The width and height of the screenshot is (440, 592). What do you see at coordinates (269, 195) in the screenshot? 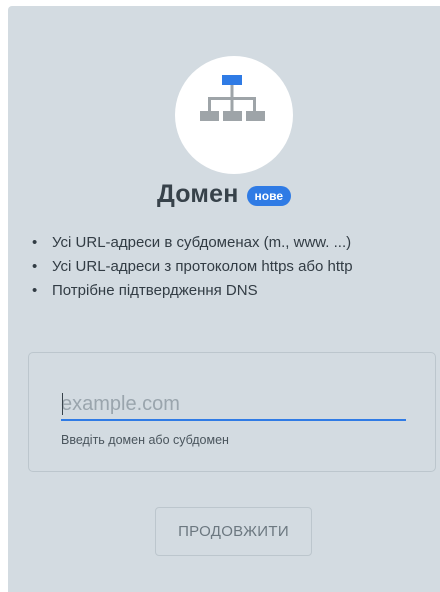
I see `new-badge: нове` at bounding box center [269, 195].